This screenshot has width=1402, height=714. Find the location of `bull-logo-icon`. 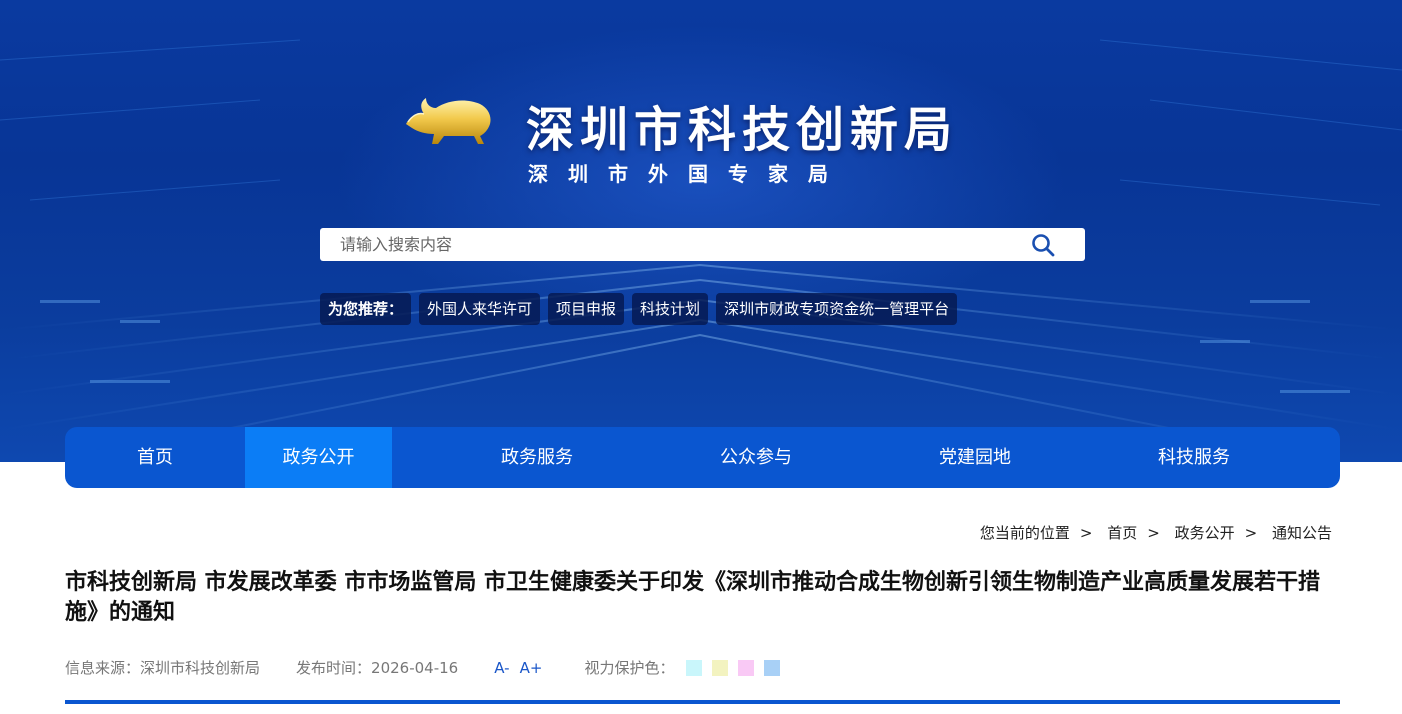

bull-logo-icon is located at coordinates (448, 121).